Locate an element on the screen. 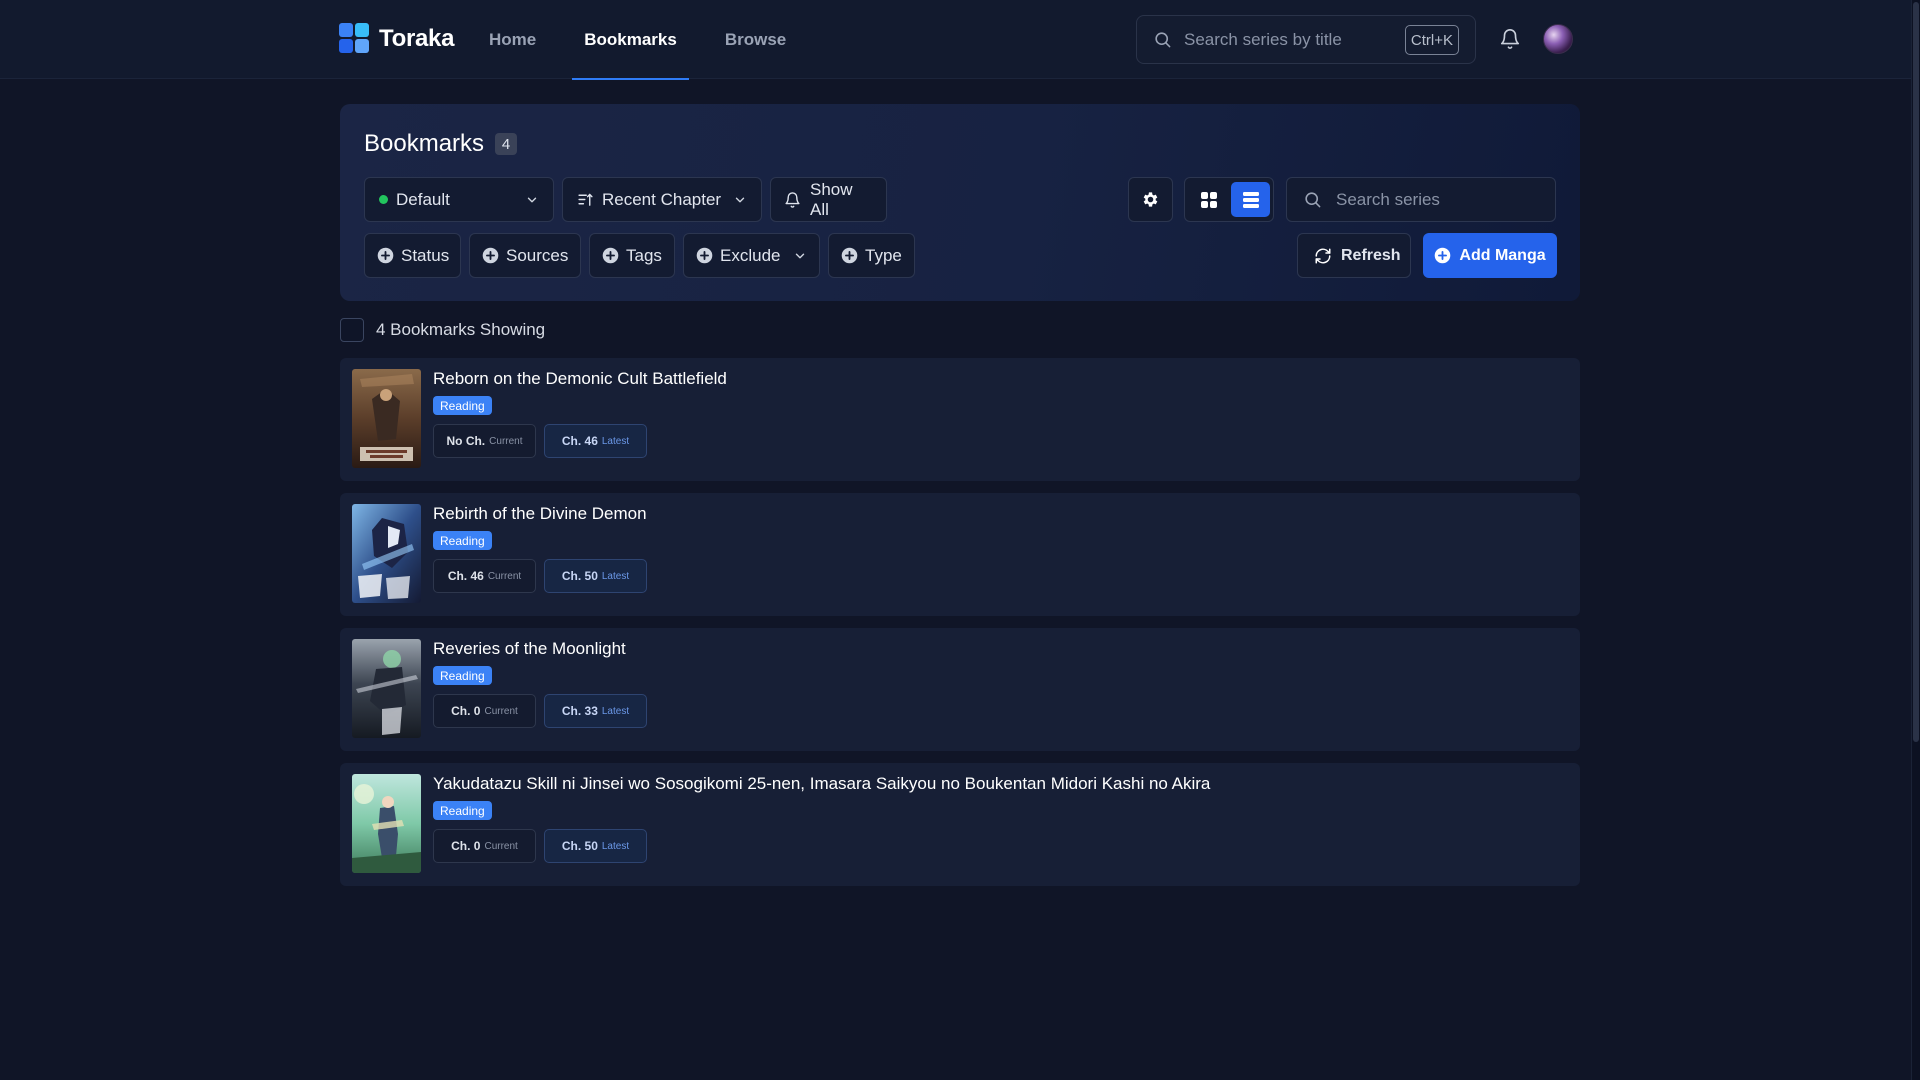 Image resolution: width=1920 pixels, height=1080 pixels. sort-label: Recent Chapter is located at coordinates (662, 199).